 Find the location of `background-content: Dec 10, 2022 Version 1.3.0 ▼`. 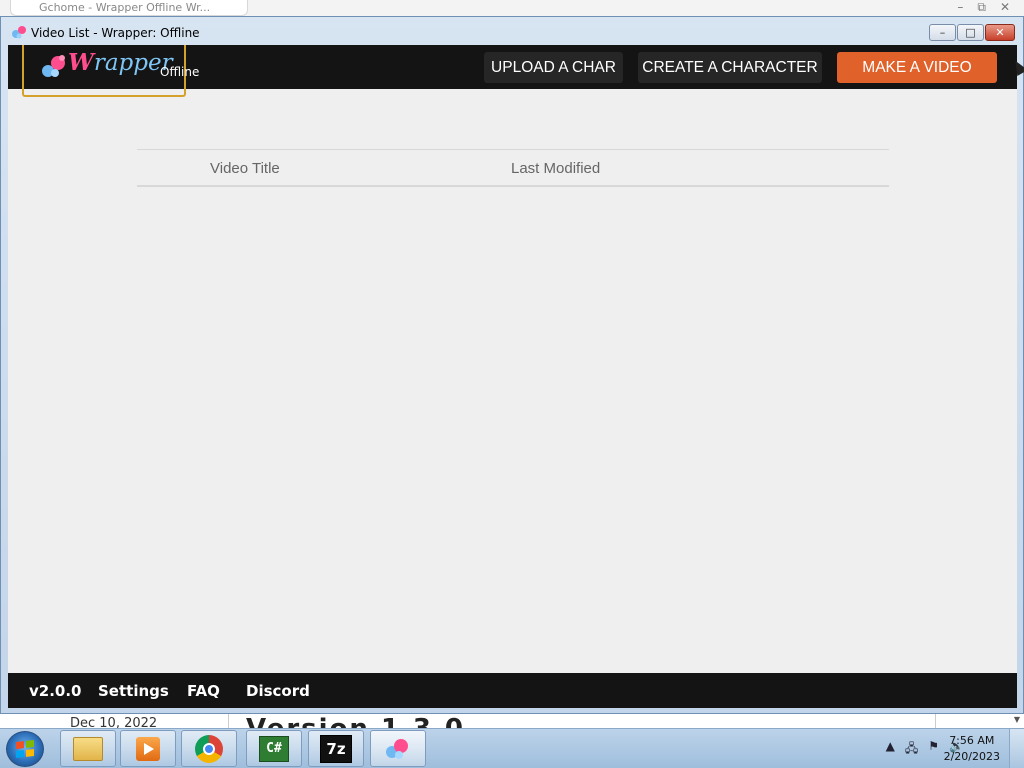

background-content: Dec 10, 2022 Version 1.3.0 ▼ is located at coordinates (512, 720).